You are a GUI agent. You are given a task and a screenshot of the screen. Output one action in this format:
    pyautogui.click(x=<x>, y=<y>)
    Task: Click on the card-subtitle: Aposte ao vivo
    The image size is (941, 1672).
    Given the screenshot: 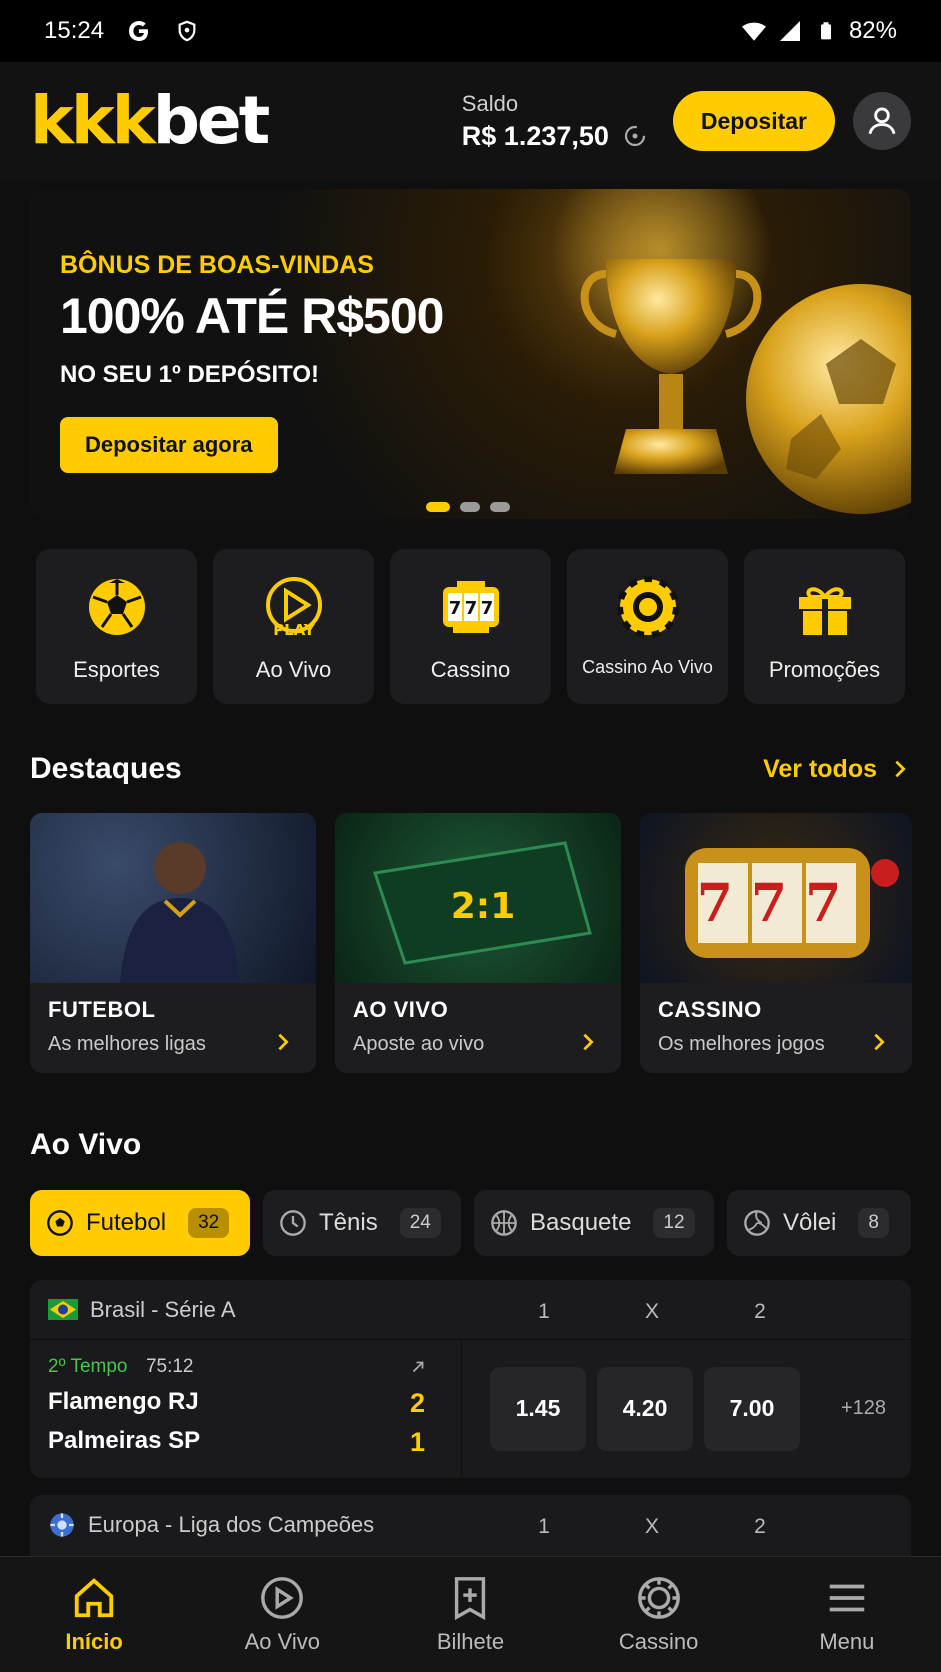 What is the action you would take?
    pyautogui.click(x=419, y=1044)
    